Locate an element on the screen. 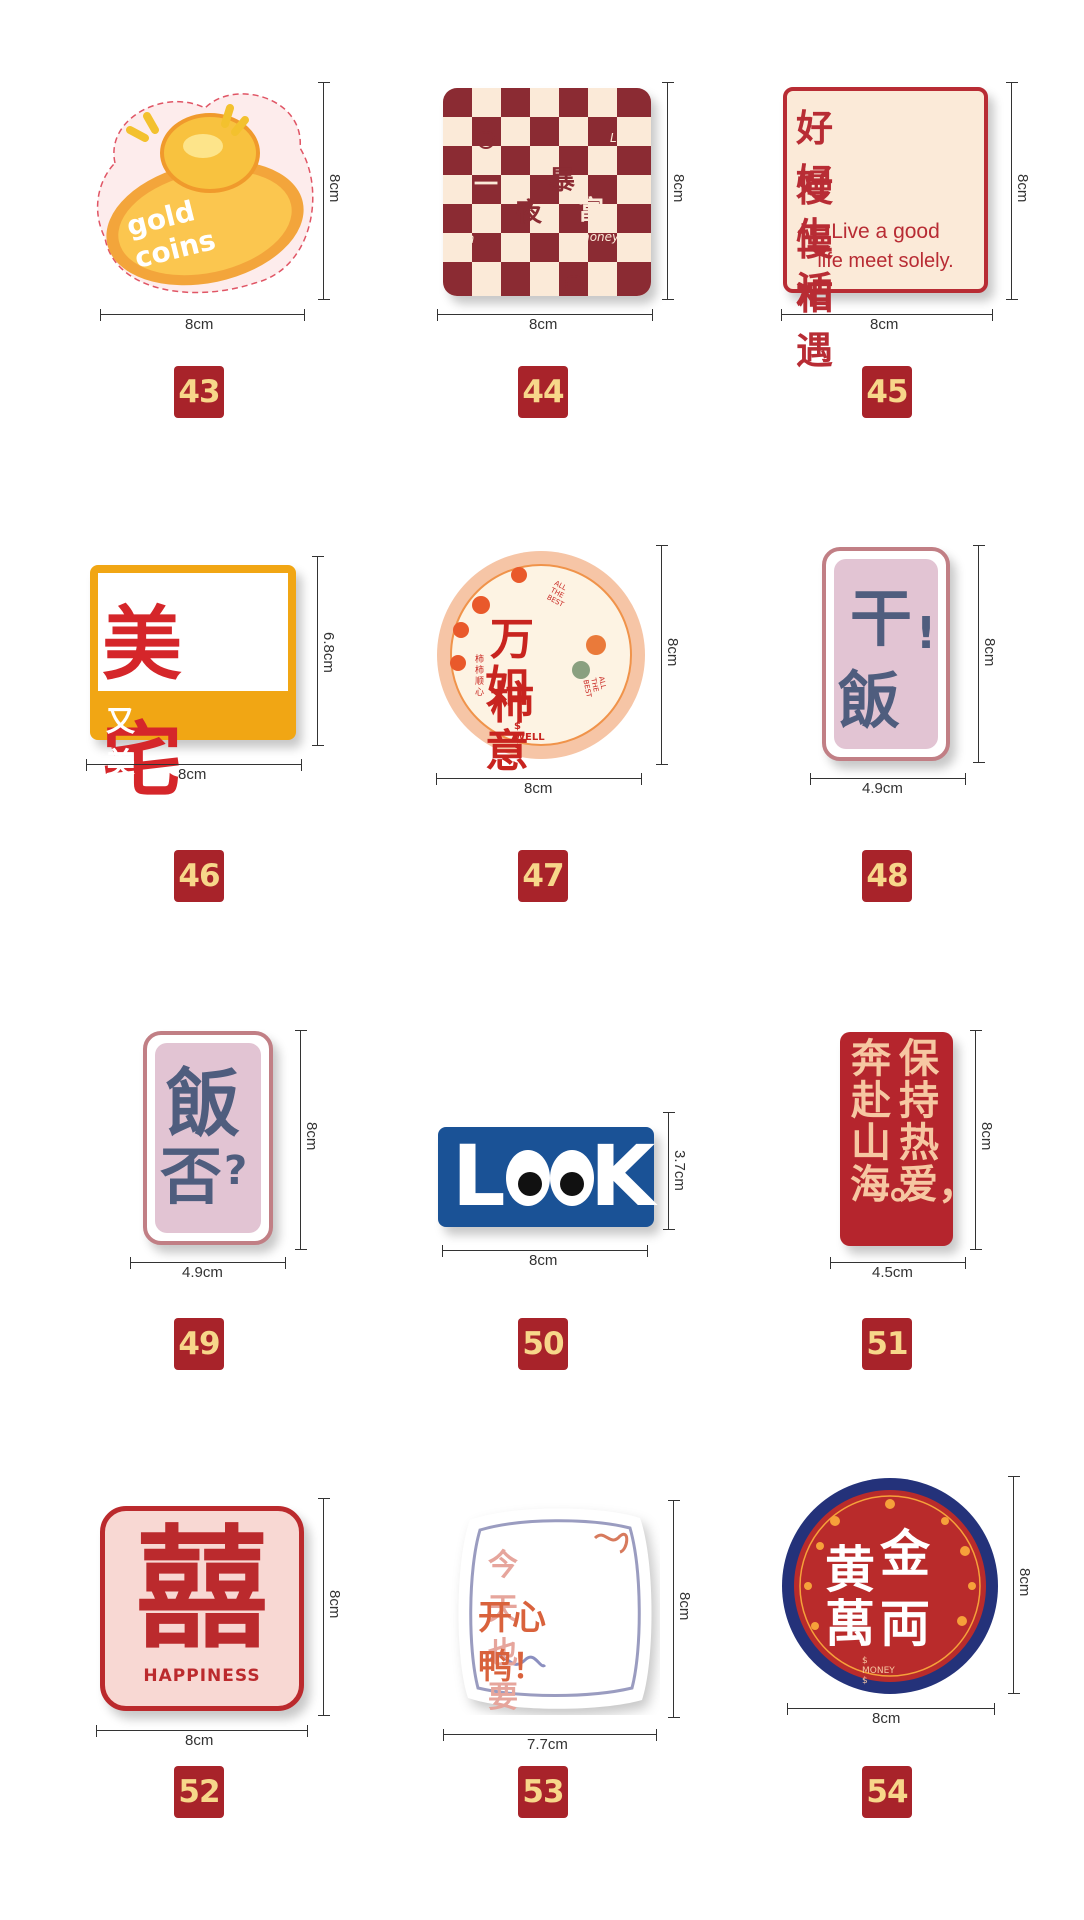  char-1: 一 is located at coordinates (486, 184).